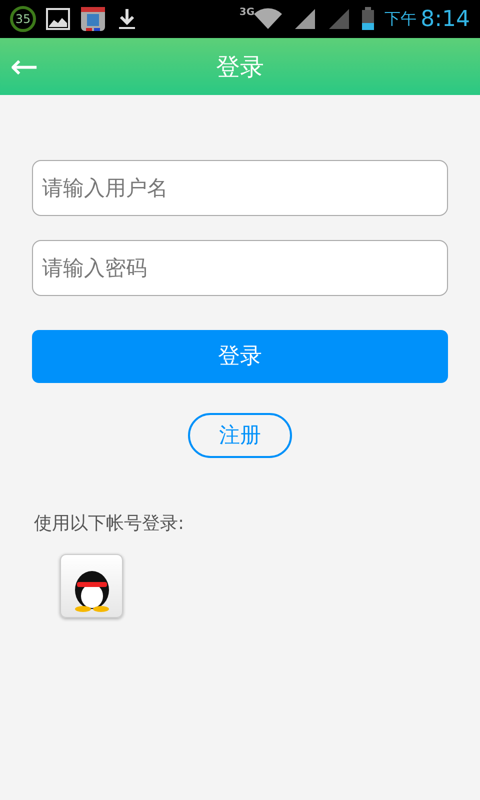 This screenshot has height=800, width=480. I want to click on other-login-label: 使用以下帐号登录:, so click(110, 524).